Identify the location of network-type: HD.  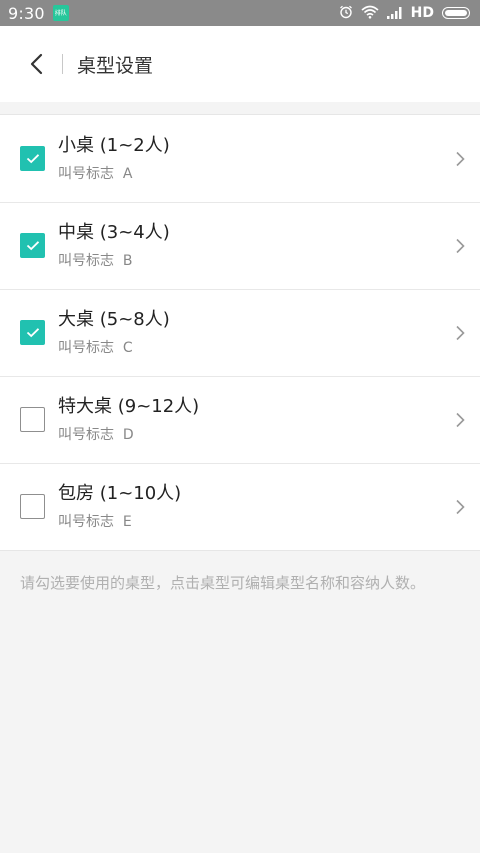
(422, 13).